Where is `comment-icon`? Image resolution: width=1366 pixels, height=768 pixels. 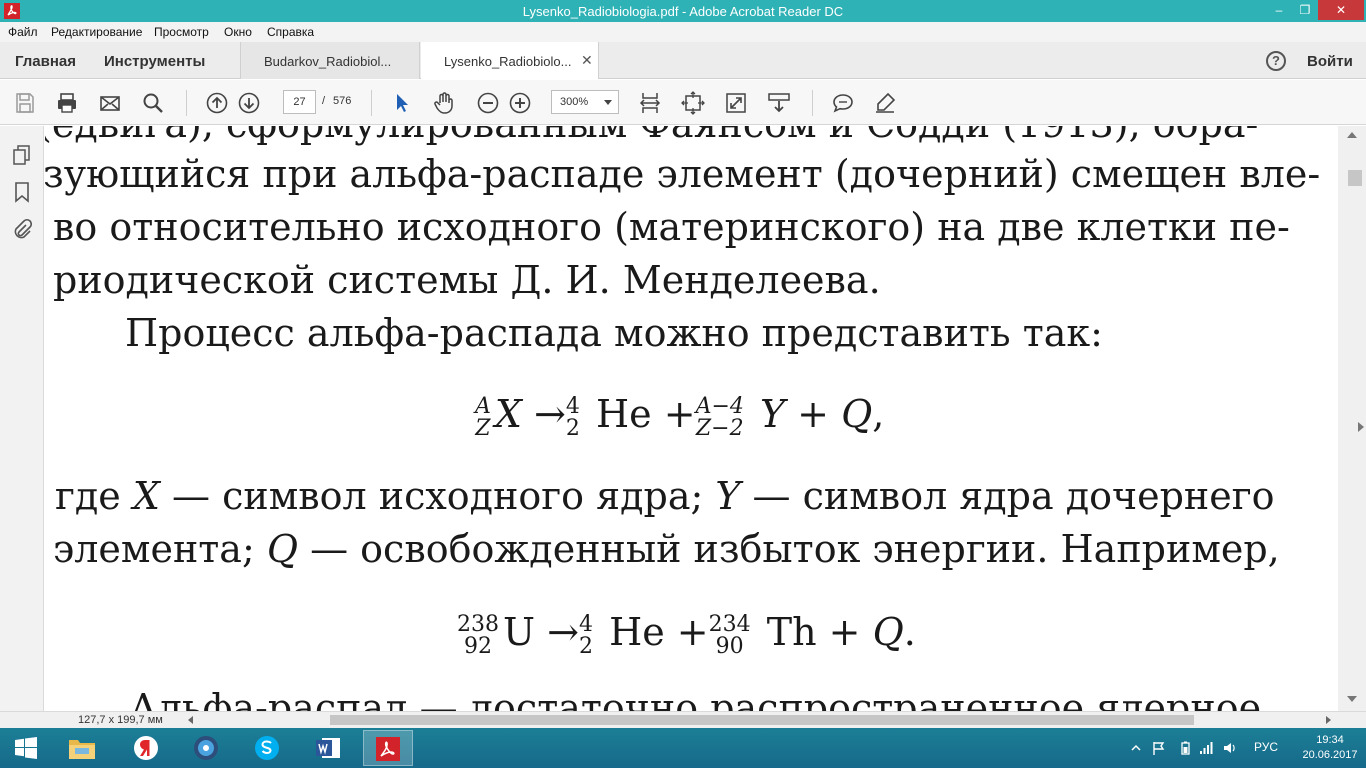
comment-icon is located at coordinates (843, 103).